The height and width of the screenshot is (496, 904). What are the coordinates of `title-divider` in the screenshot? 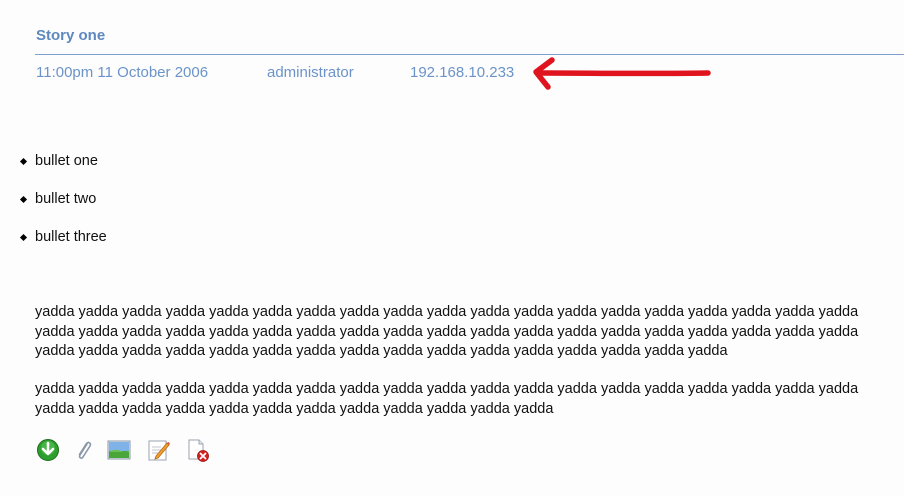 It's located at (469, 54).